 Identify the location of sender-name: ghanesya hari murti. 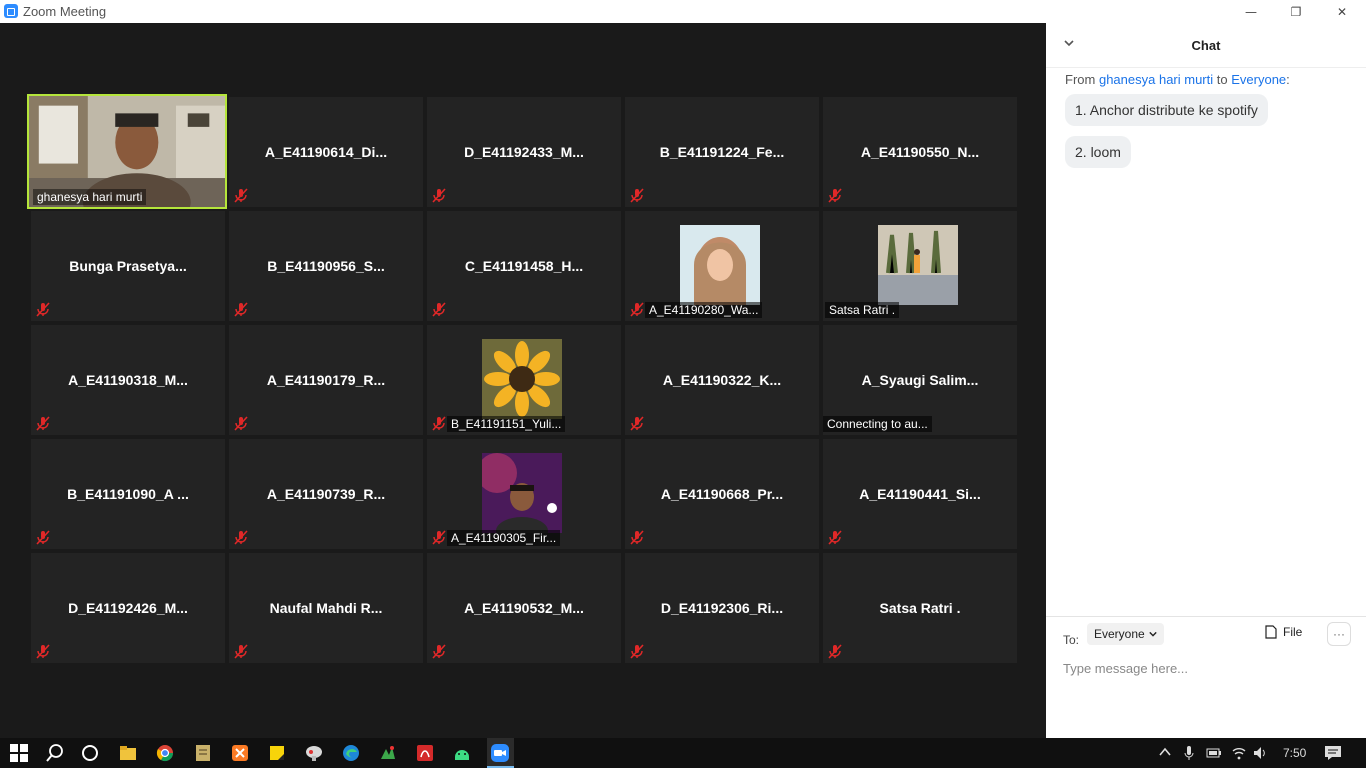
(1156, 79).